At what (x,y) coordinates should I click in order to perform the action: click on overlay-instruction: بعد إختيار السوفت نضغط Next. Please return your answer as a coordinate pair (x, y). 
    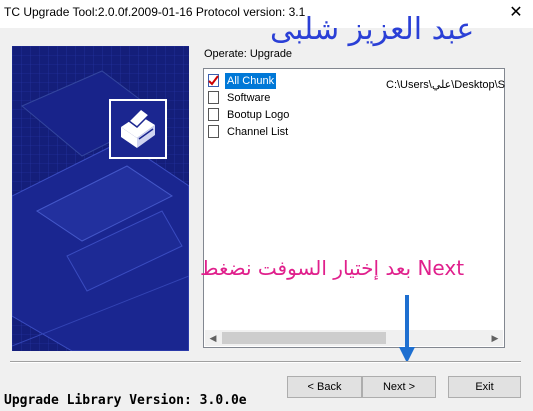
    Looking at the image, I should click on (332, 268).